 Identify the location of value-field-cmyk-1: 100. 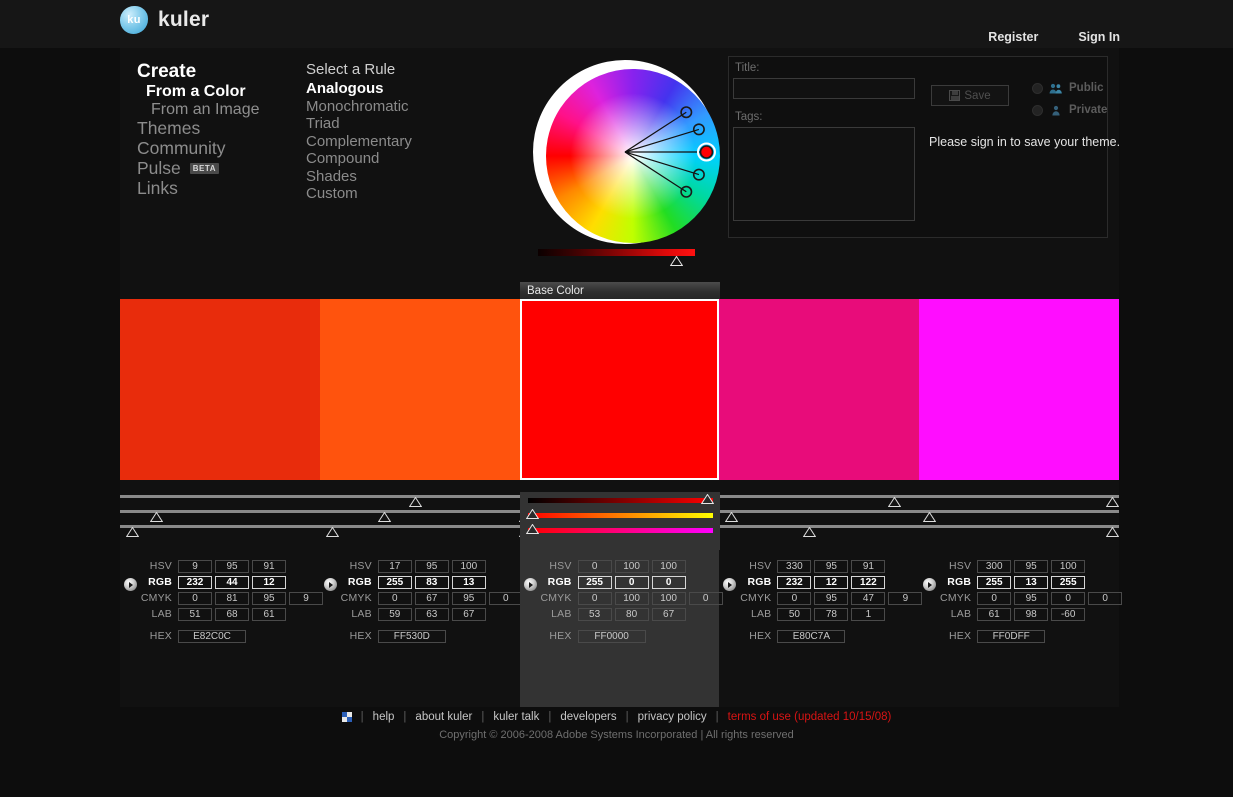
(631, 598).